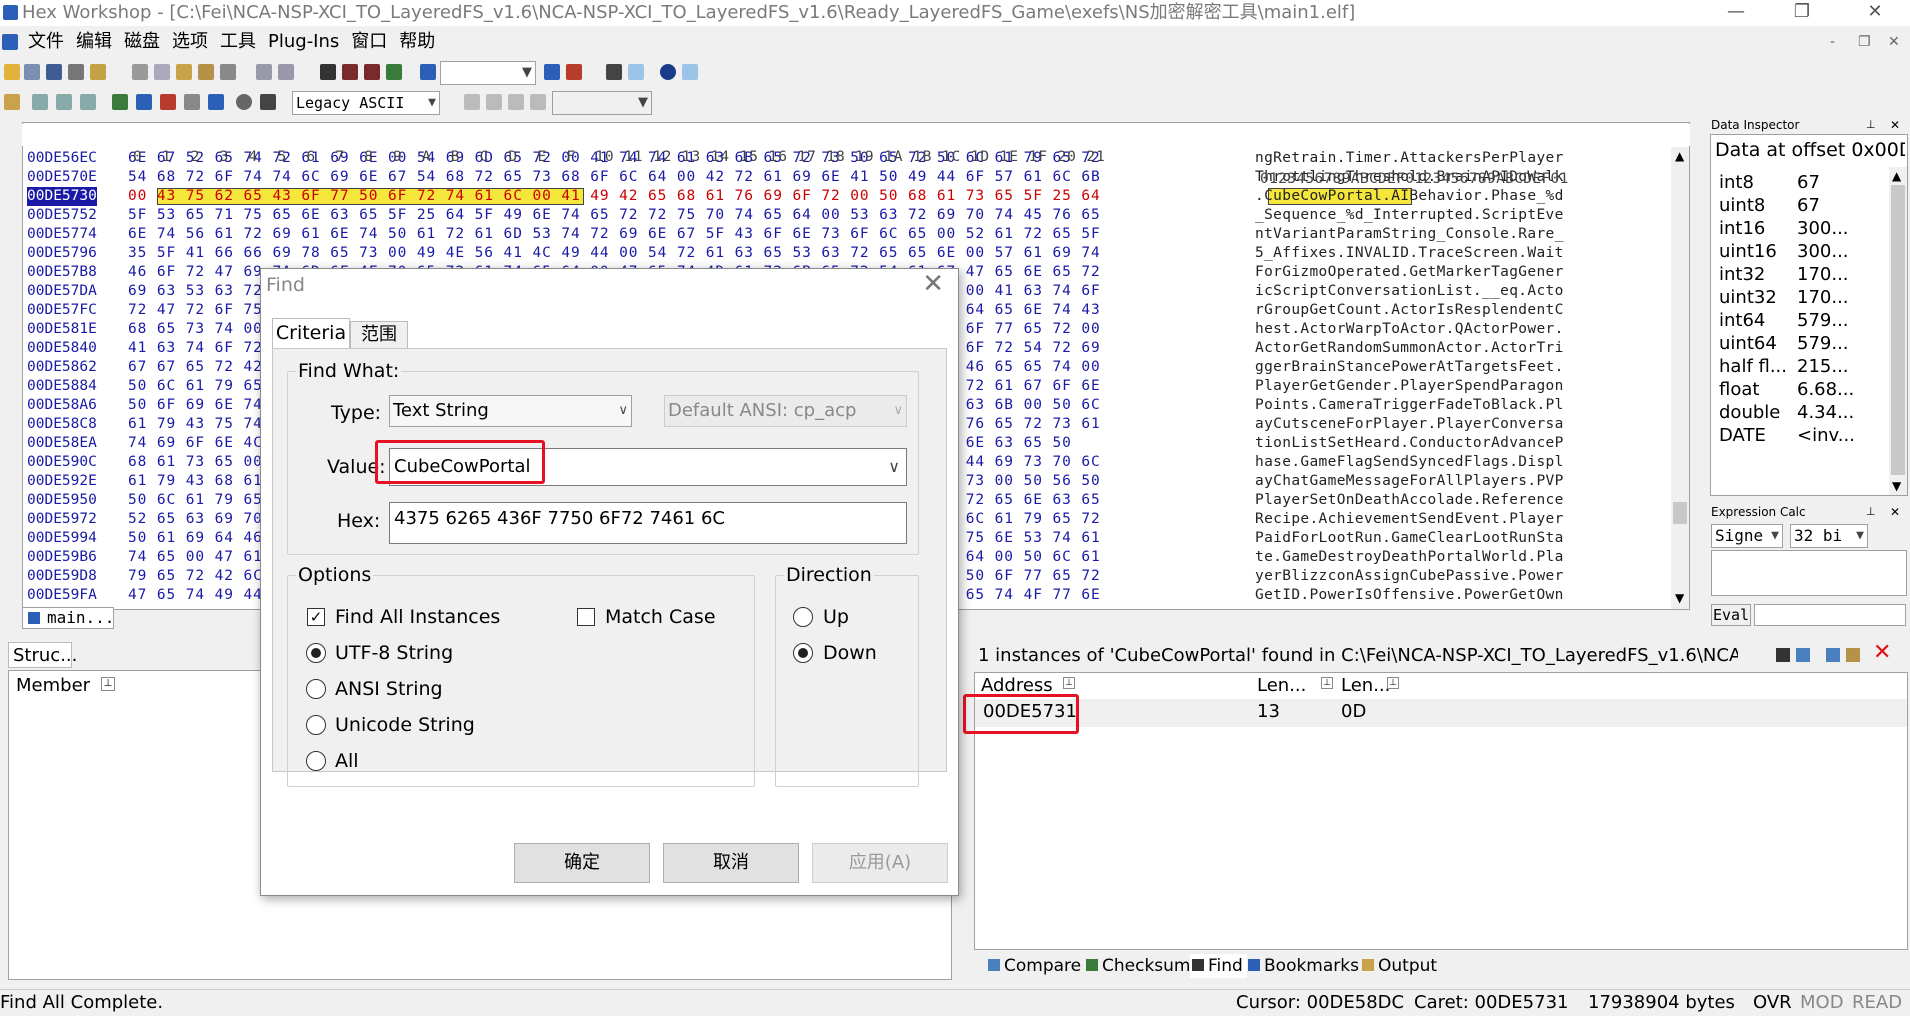  I want to click on tab-bookmarks: Bookmarks, so click(1303, 966).